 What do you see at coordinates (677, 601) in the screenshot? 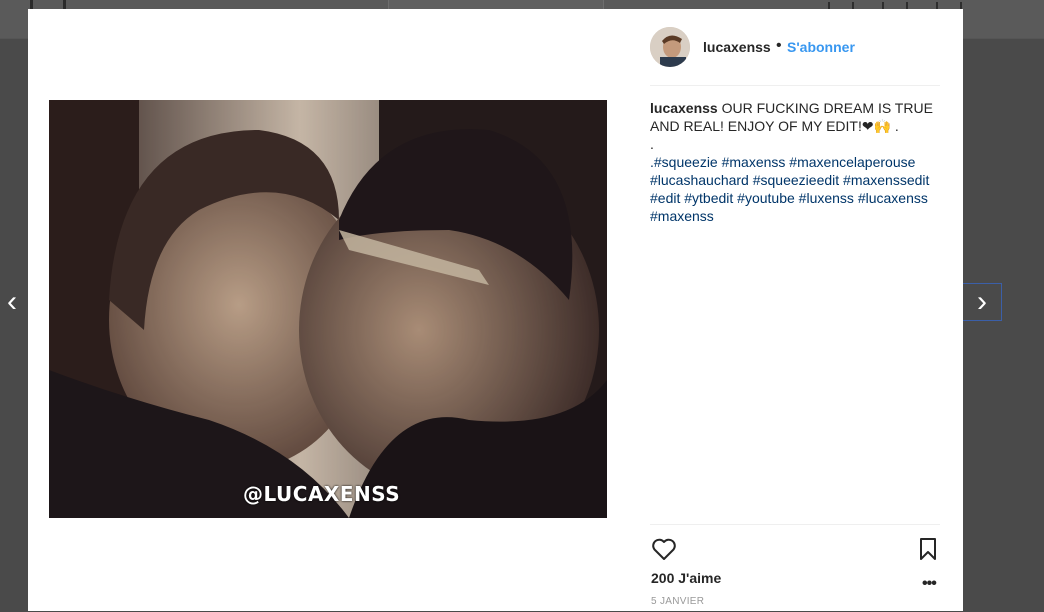
I see `post-date: 5 JANVIER` at bounding box center [677, 601].